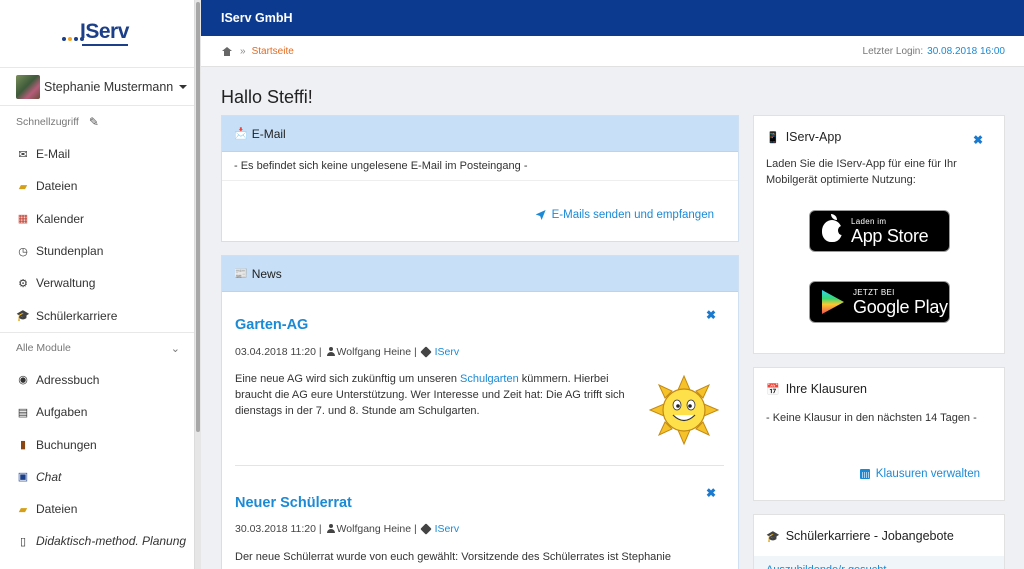 The width and height of the screenshot is (1024, 569). I want to click on breadcrumb-current: Startseite, so click(273, 51).